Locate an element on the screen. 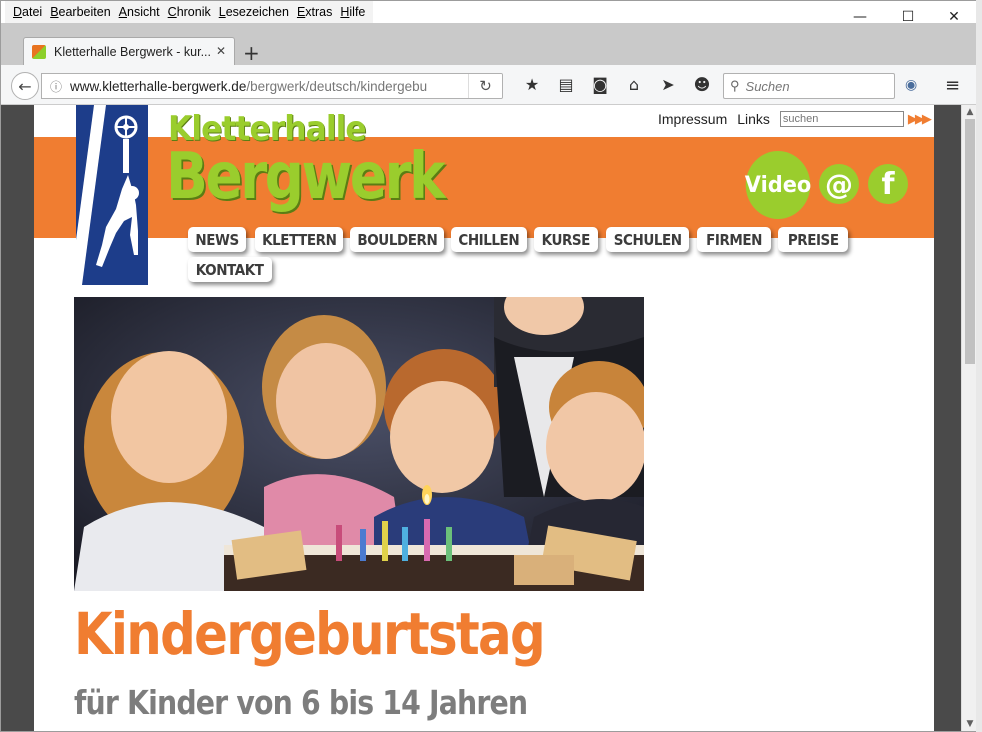  menu-ansicht: Ansicht is located at coordinates (139, 12).